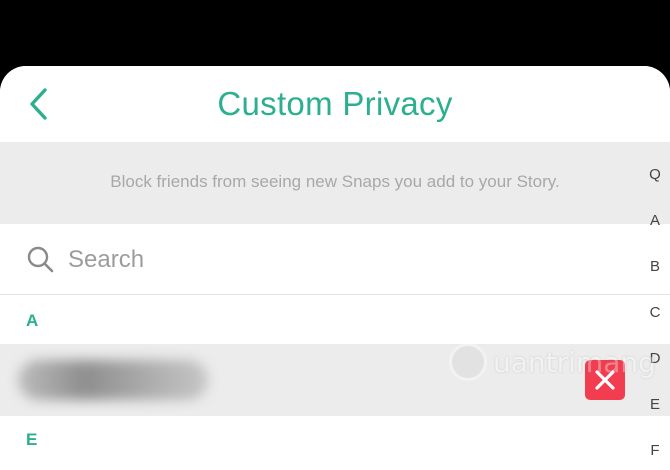 The height and width of the screenshot is (470, 670). What do you see at coordinates (655, 358) in the screenshot?
I see `index-letter-d: D` at bounding box center [655, 358].